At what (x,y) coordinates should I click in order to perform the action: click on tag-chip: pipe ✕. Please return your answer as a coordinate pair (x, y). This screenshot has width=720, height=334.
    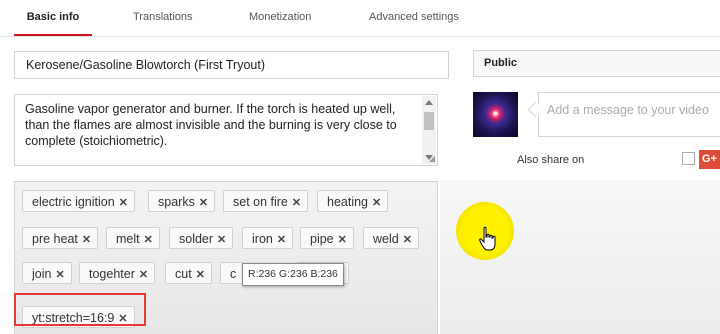
    Looking at the image, I should click on (327, 238).